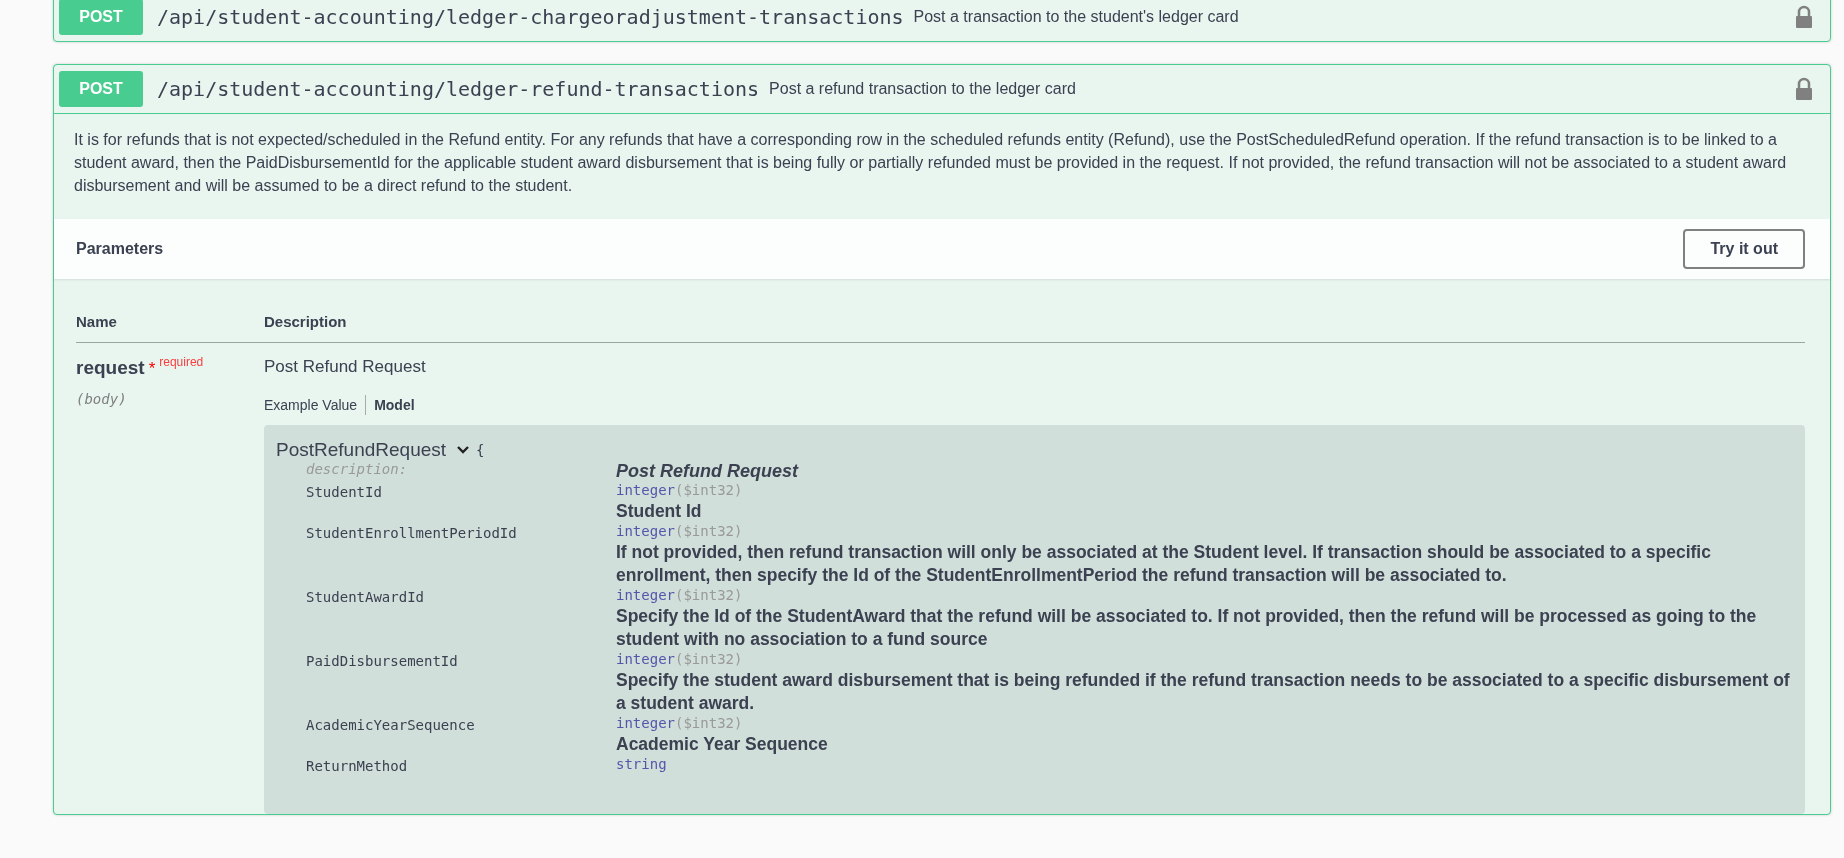 Image resolution: width=1844 pixels, height=858 pixels. I want to click on property-name: AcademicYearSequence, so click(391, 724).